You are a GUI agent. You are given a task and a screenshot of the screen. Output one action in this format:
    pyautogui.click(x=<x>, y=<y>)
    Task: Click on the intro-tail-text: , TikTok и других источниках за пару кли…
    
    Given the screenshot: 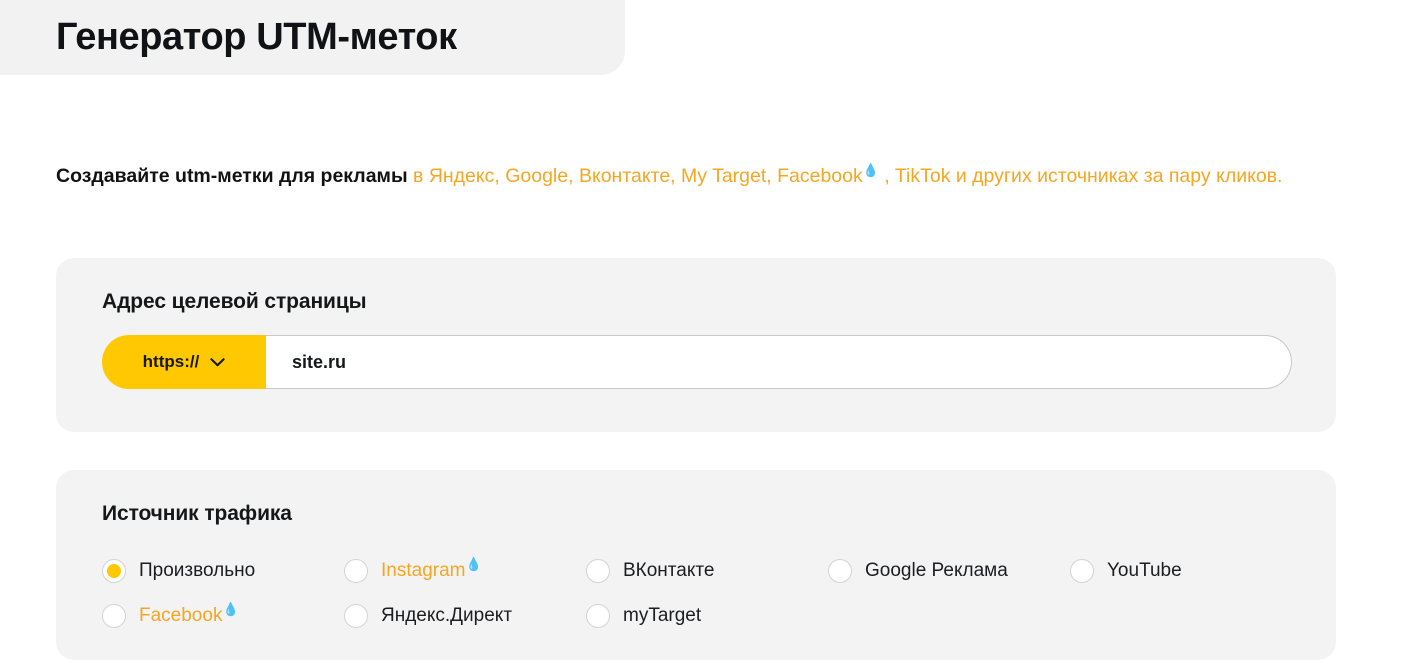 What is the action you would take?
    pyautogui.click(x=1080, y=175)
    